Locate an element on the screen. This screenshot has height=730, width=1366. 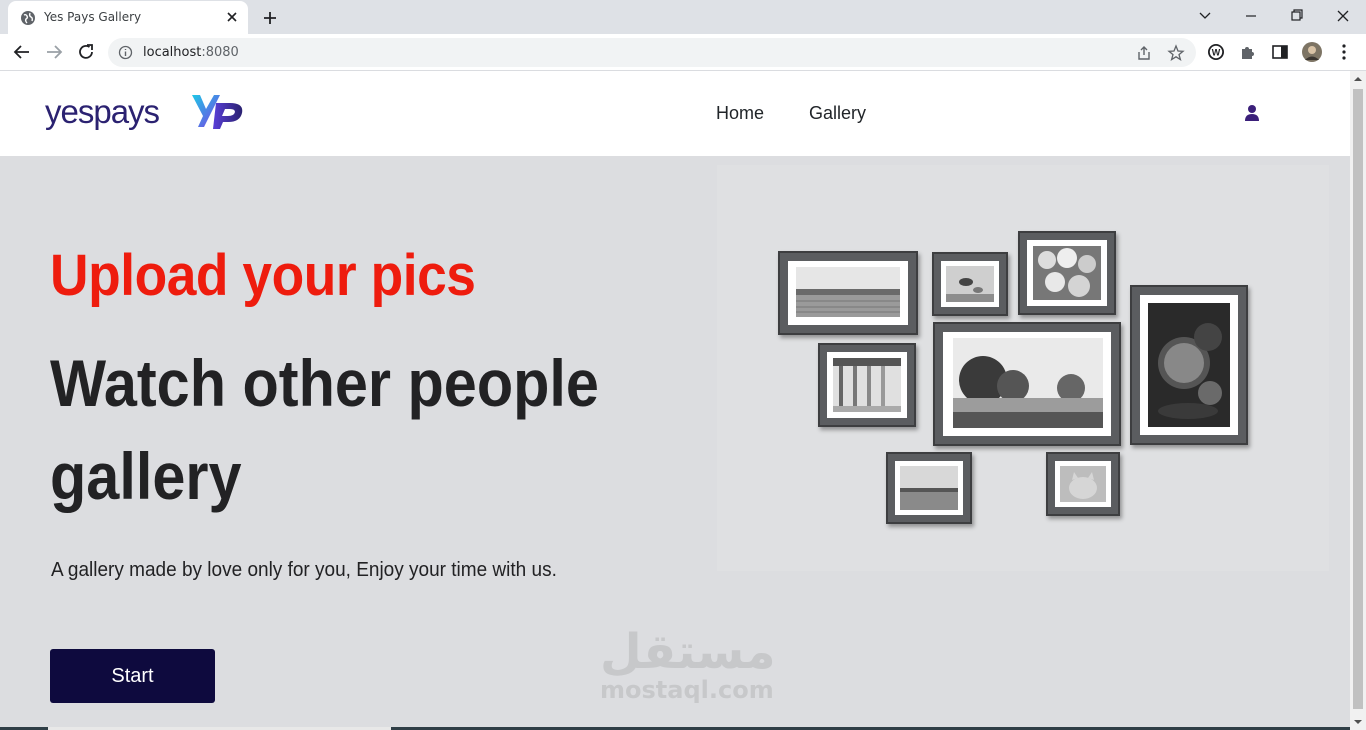
nav-home-link: Home is located at coordinates (740, 113).